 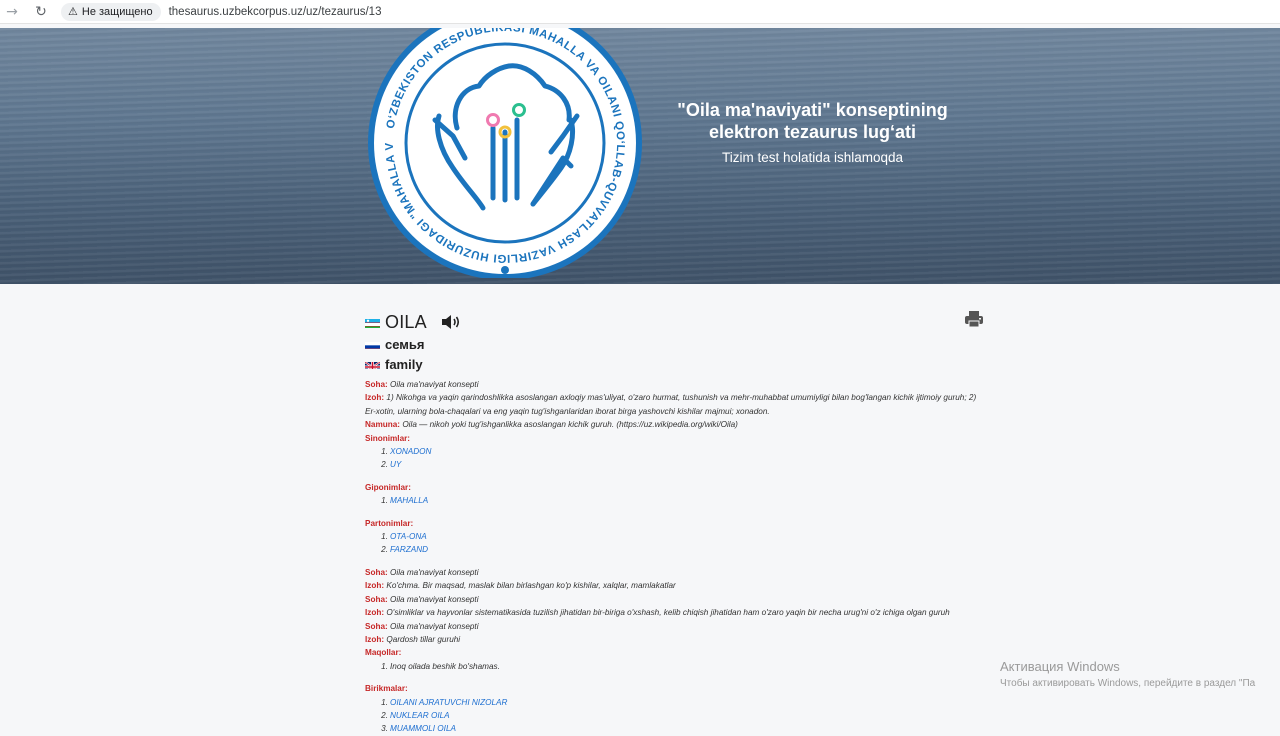 What do you see at coordinates (675, 688) in the screenshot?
I see `birikmalar-heading: Birikmalar:` at bounding box center [675, 688].